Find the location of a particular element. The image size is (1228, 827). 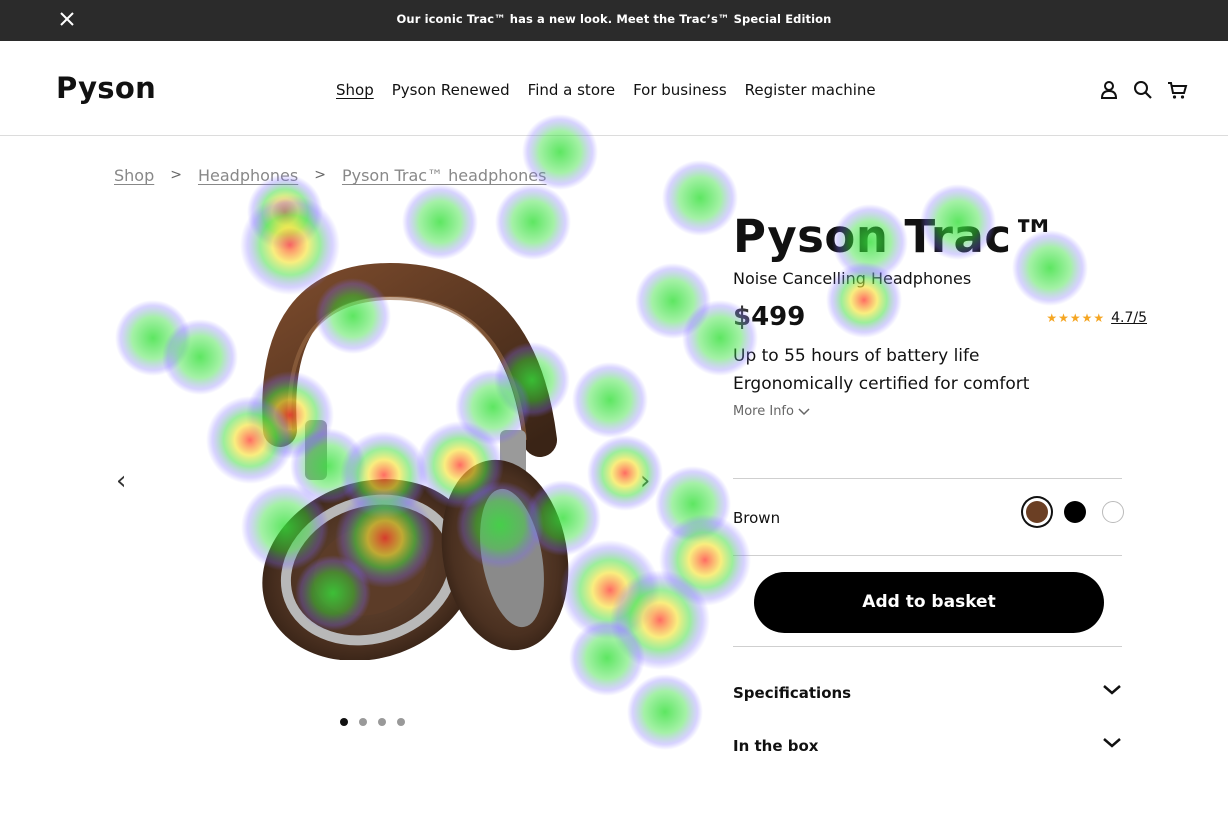

color-swatches is located at coordinates (1072, 512).